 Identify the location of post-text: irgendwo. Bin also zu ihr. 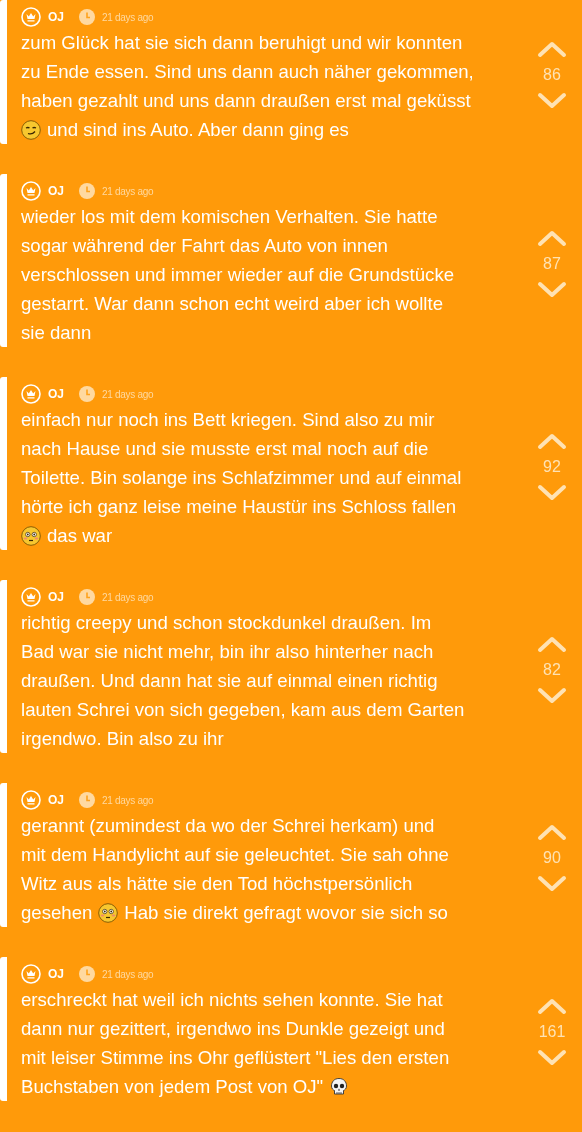
(122, 739).